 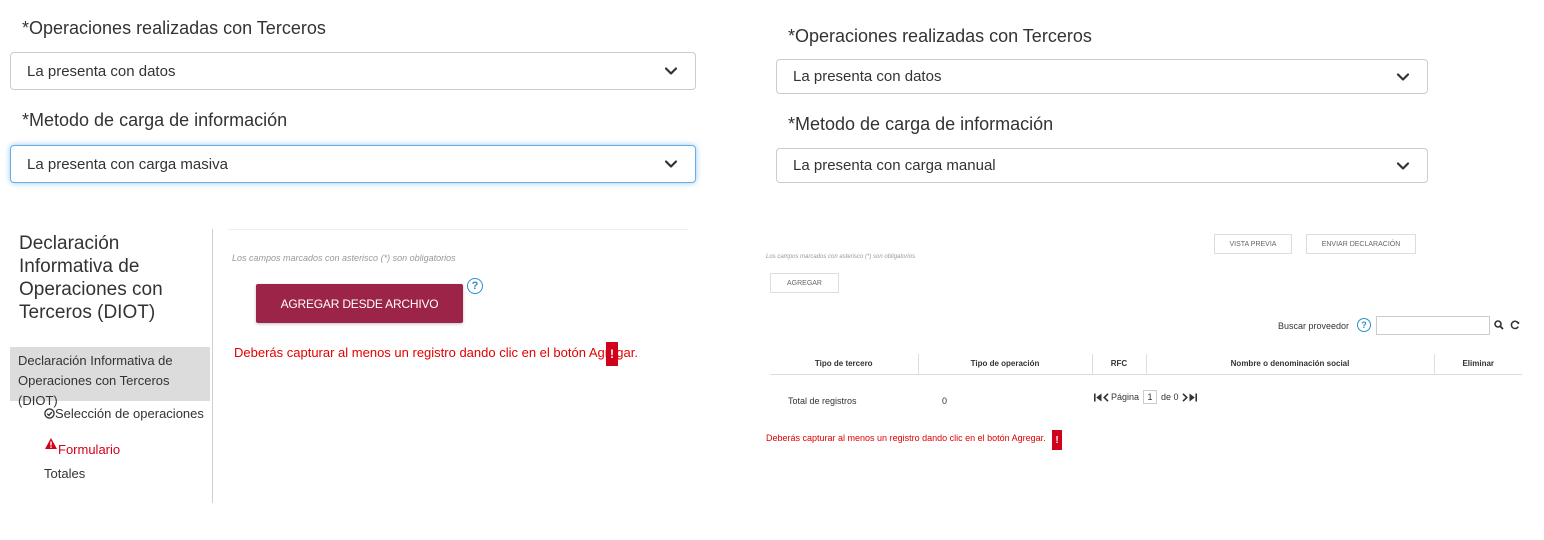 What do you see at coordinates (1185, 397) in the screenshot?
I see `next-page-icon` at bounding box center [1185, 397].